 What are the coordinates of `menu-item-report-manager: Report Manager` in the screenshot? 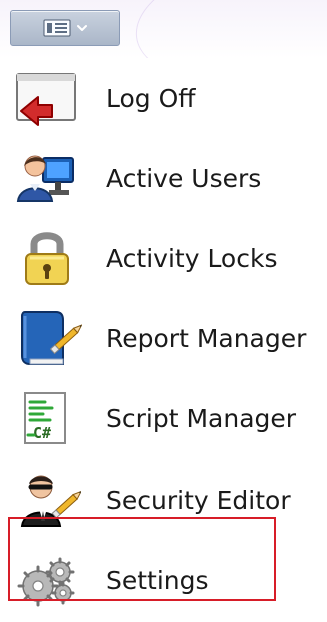 It's located at (158, 338).